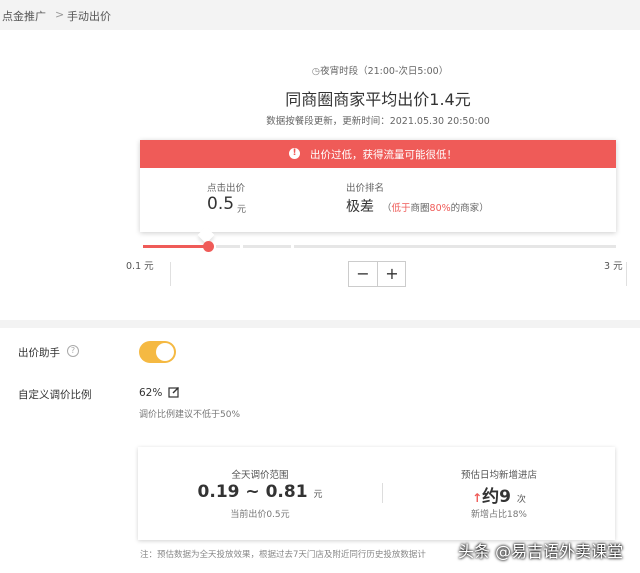 This screenshot has height=573, width=640. What do you see at coordinates (499, 497) in the screenshot?
I see `growth-value: ↑约9 次` at bounding box center [499, 497].